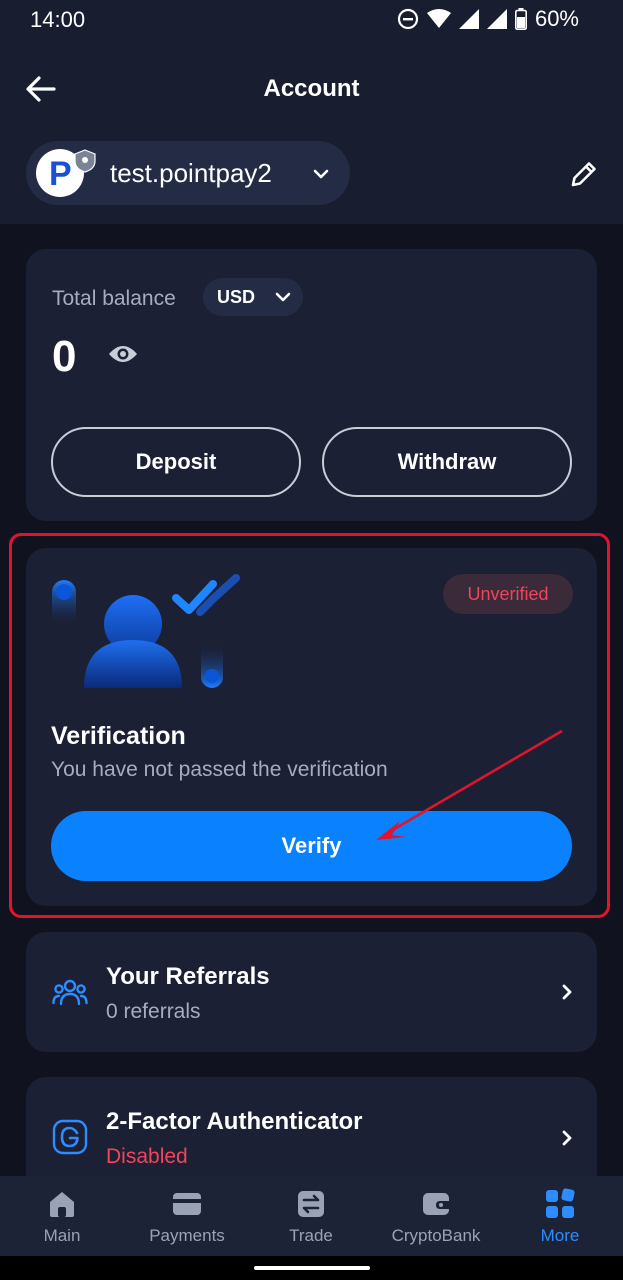 The image size is (623, 1280). I want to click on nav-label: Payments, so click(187, 1235).